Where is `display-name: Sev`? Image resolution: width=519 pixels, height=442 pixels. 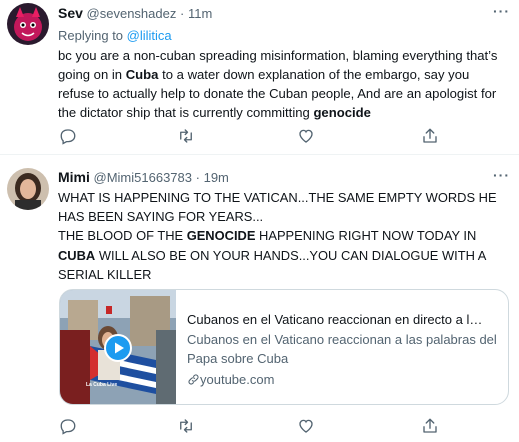
display-name: Sev is located at coordinates (70, 13).